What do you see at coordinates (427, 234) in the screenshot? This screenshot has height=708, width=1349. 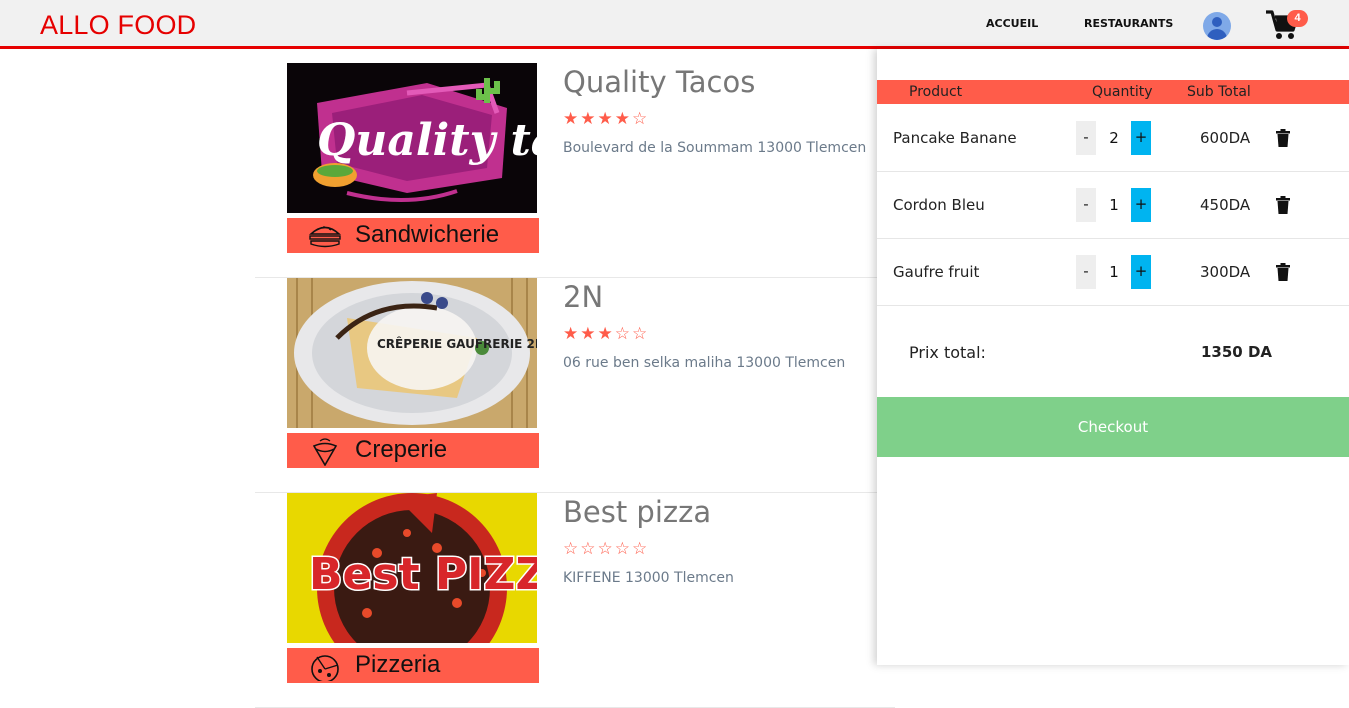 I see `category-label: Sandwicherie` at bounding box center [427, 234].